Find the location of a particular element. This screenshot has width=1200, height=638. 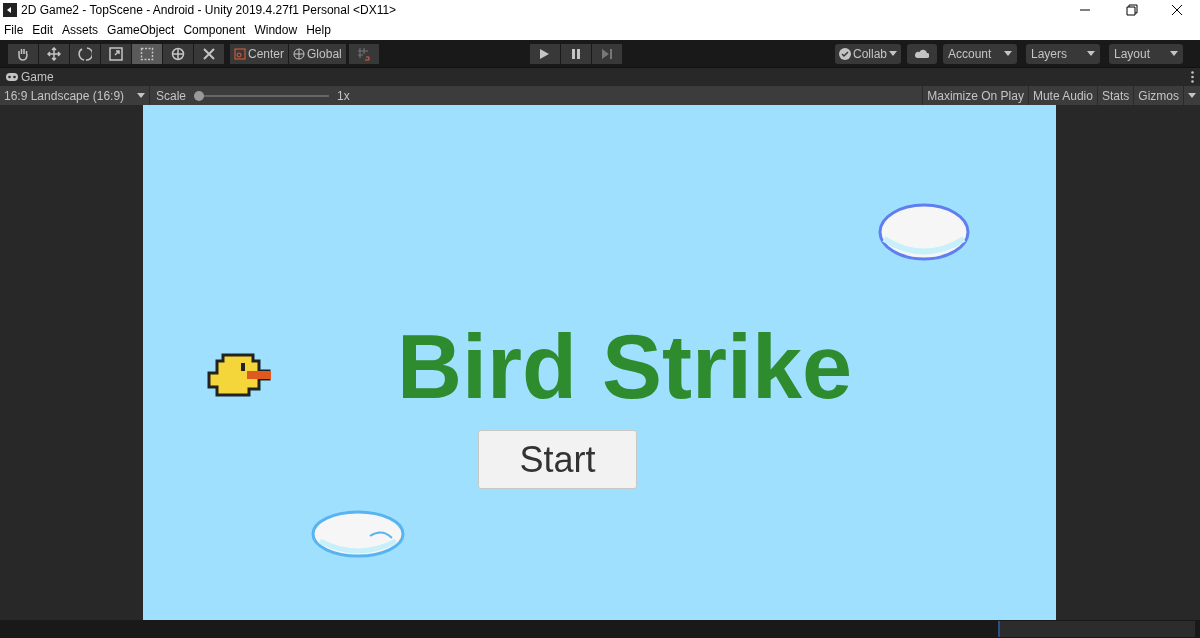

dropdown-button: Layout is located at coordinates (1146, 53).